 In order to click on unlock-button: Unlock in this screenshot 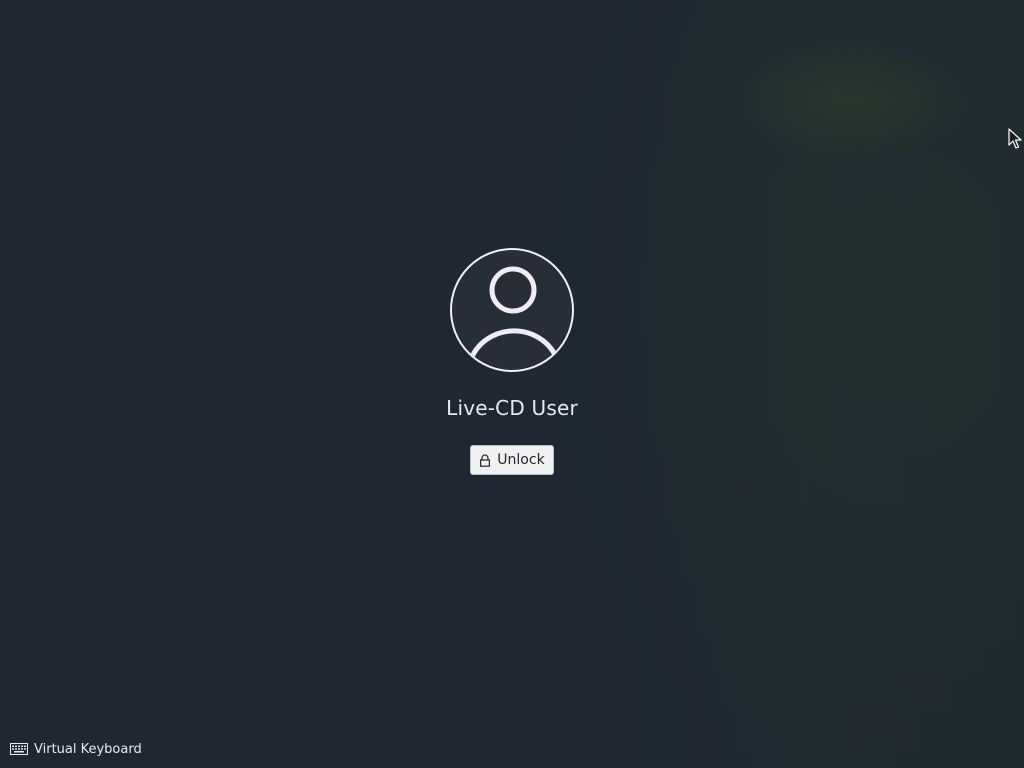, I will do `click(512, 460)`.